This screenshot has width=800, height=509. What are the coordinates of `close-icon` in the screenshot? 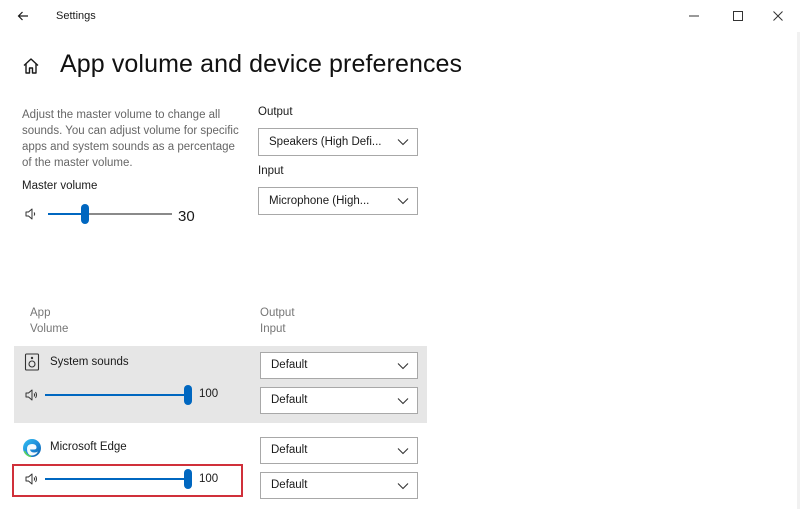 It's located at (778, 16).